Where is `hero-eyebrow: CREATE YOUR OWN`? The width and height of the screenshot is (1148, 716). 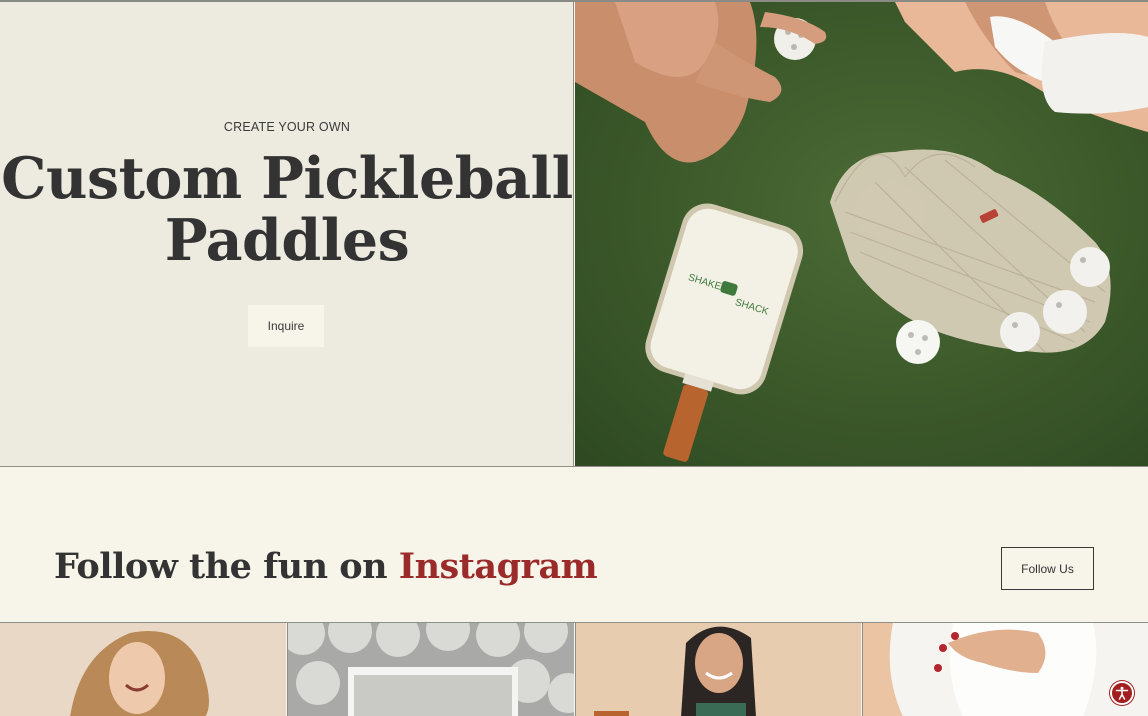 hero-eyebrow: CREATE YOUR OWN is located at coordinates (287, 127).